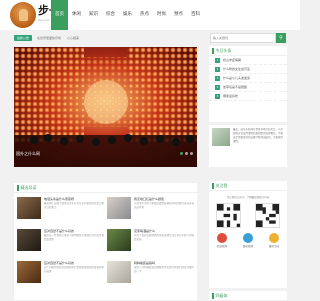  I want to click on list-item-label: 坐草莓是不是很甜, so click(235, 87).